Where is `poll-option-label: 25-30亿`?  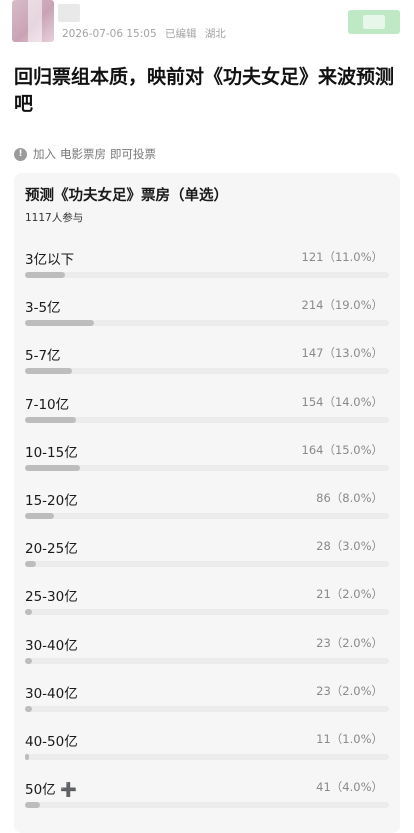
poll-option-label: 25-30亿 is located at coordinates (51, 597).